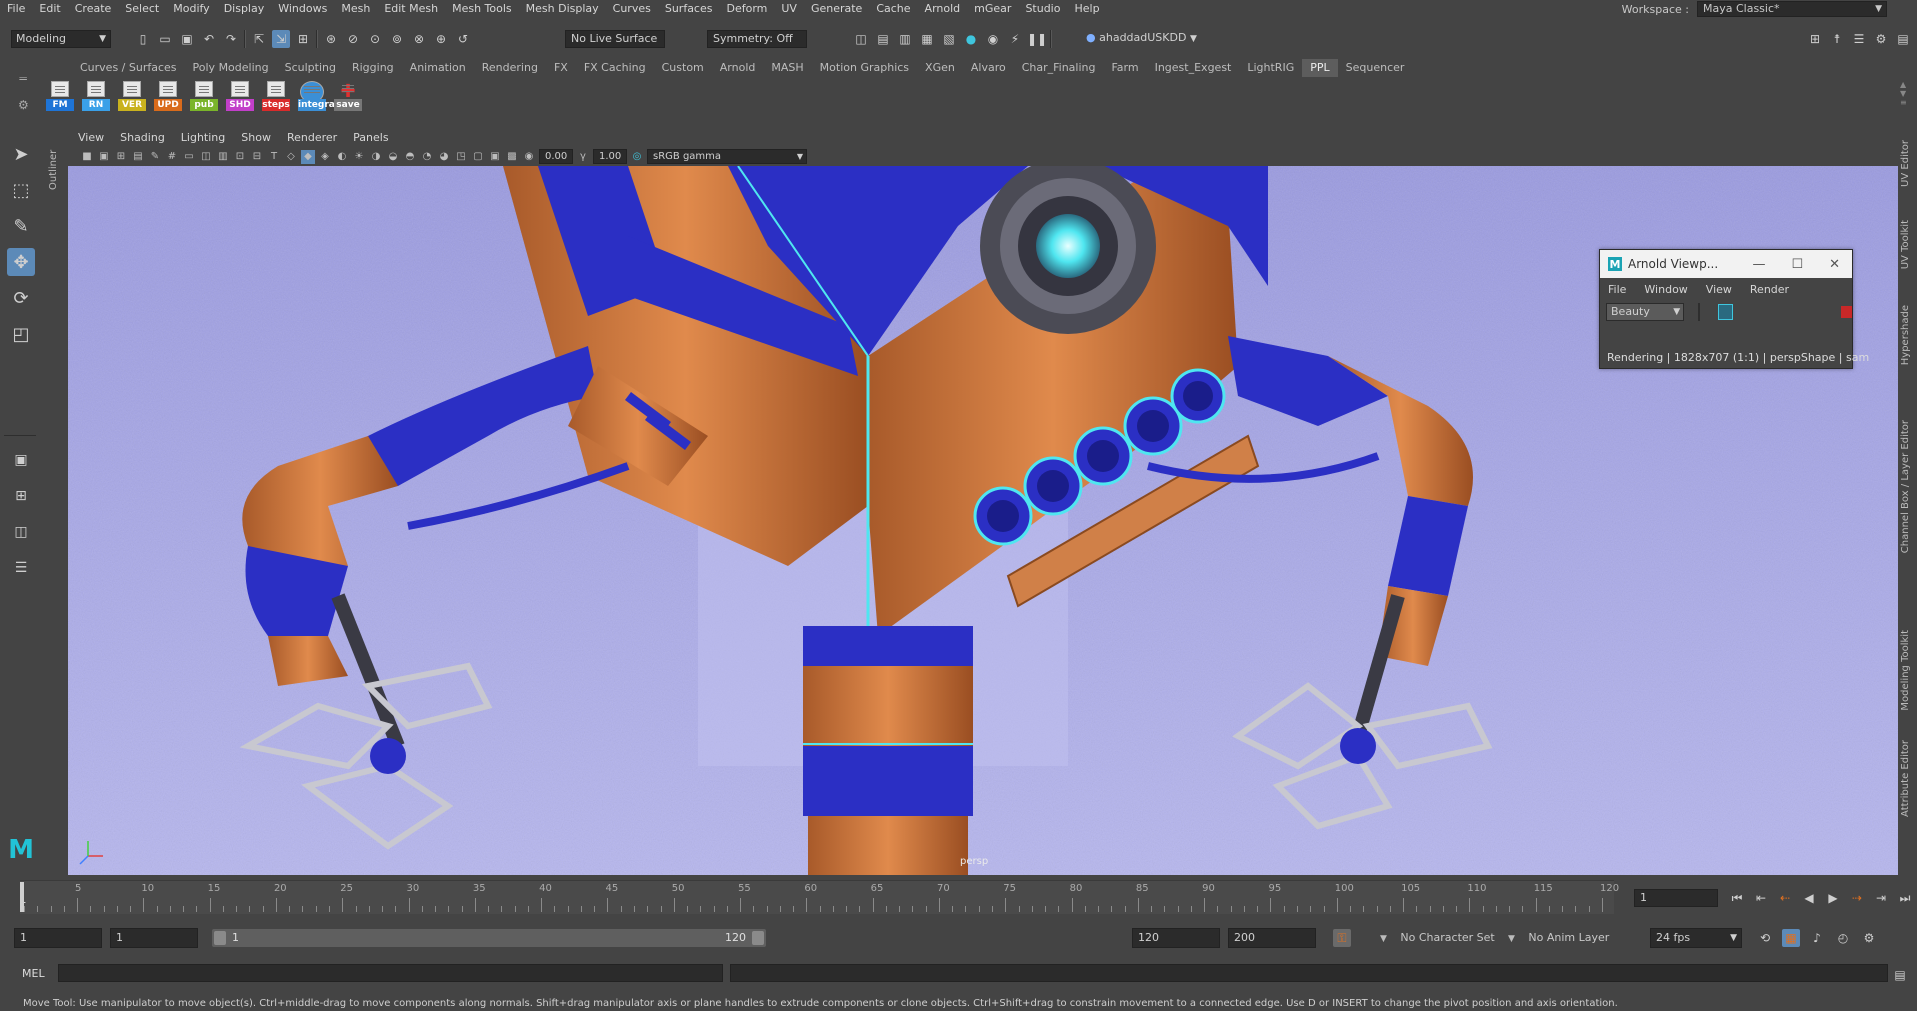  Describe the element at coordinates (1833, 898) in the screenshot. I see `play-forwards-icon: ▶` at that location.